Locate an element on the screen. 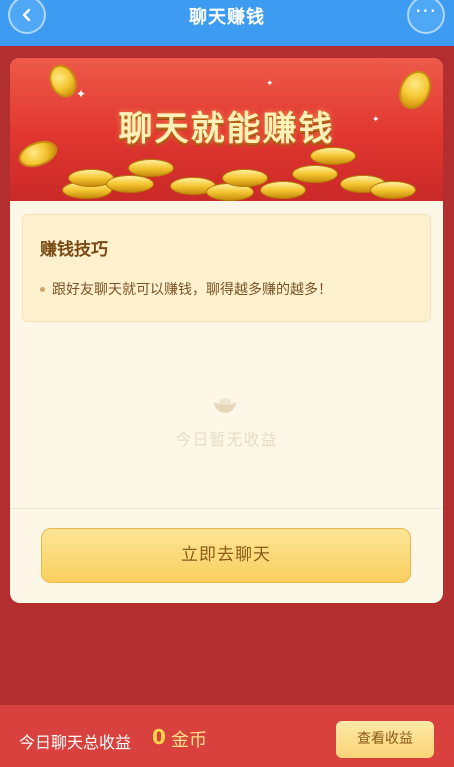 The width and height of the screenshot is (454, 767). start-chat-button: 立即去聊天 is located at coordinates (226, 555).